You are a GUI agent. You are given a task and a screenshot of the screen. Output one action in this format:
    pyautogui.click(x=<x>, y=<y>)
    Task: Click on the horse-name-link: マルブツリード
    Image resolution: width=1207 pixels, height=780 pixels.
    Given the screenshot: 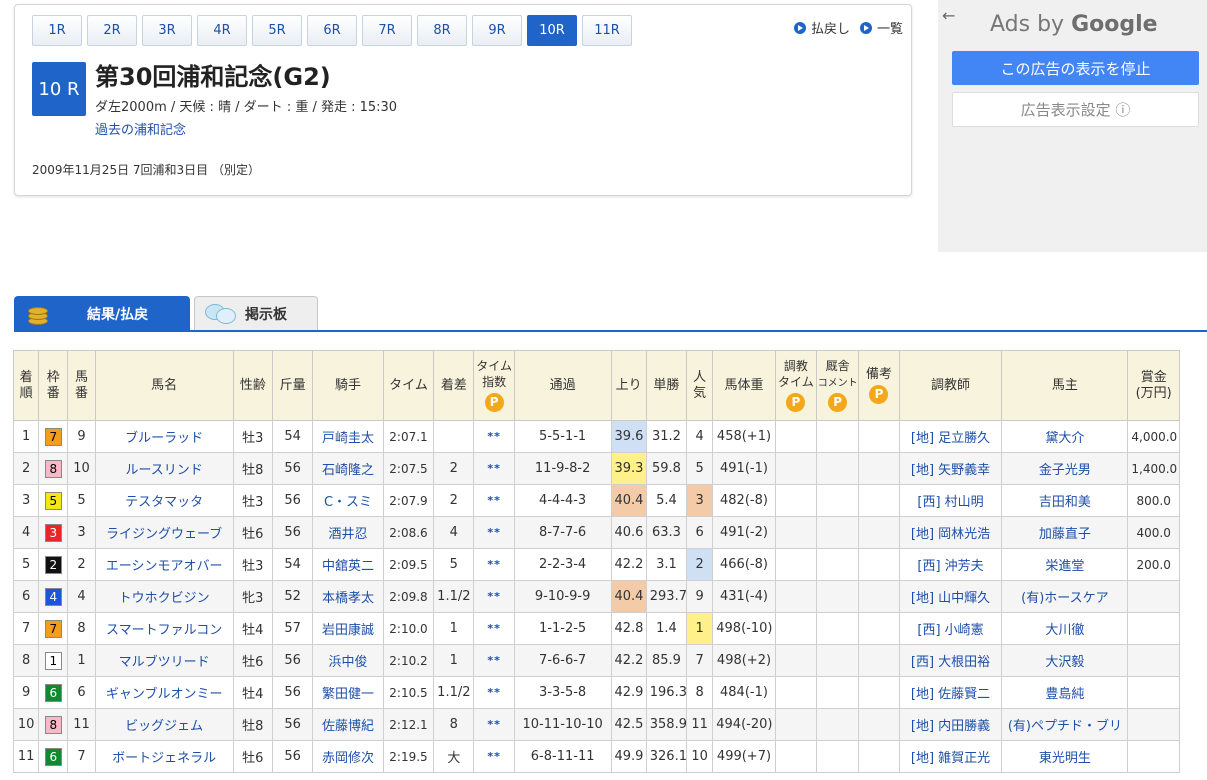 What is the action you would take?
    pyautogui.click(x=164, y=660)
    